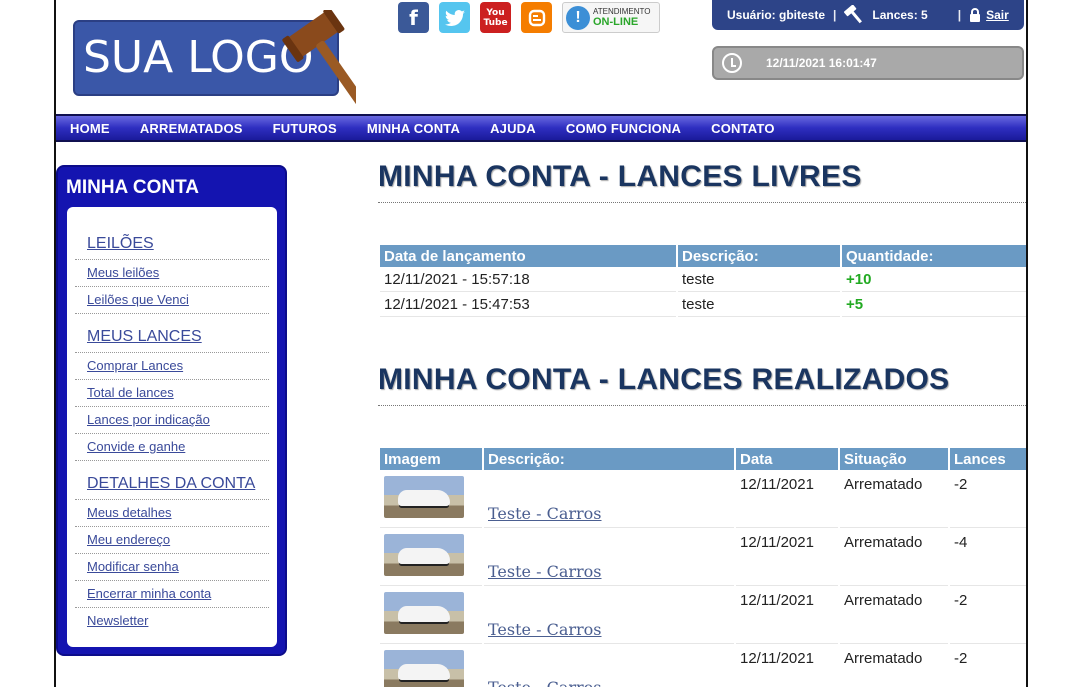 The height and width of the screenshot is (687, 1082). I want to click on page-title-lances-livres: MINHA CONTA - LANCES LIVRES, so click(702, 181).